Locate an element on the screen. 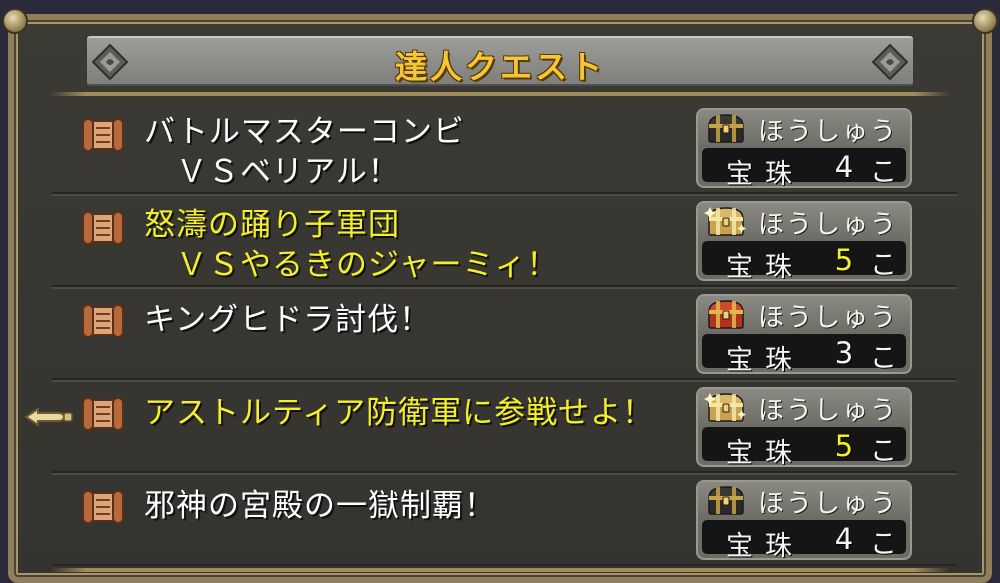  quest-name-line2: ＶＳベリアル！ is located at coordinates (288, 172).